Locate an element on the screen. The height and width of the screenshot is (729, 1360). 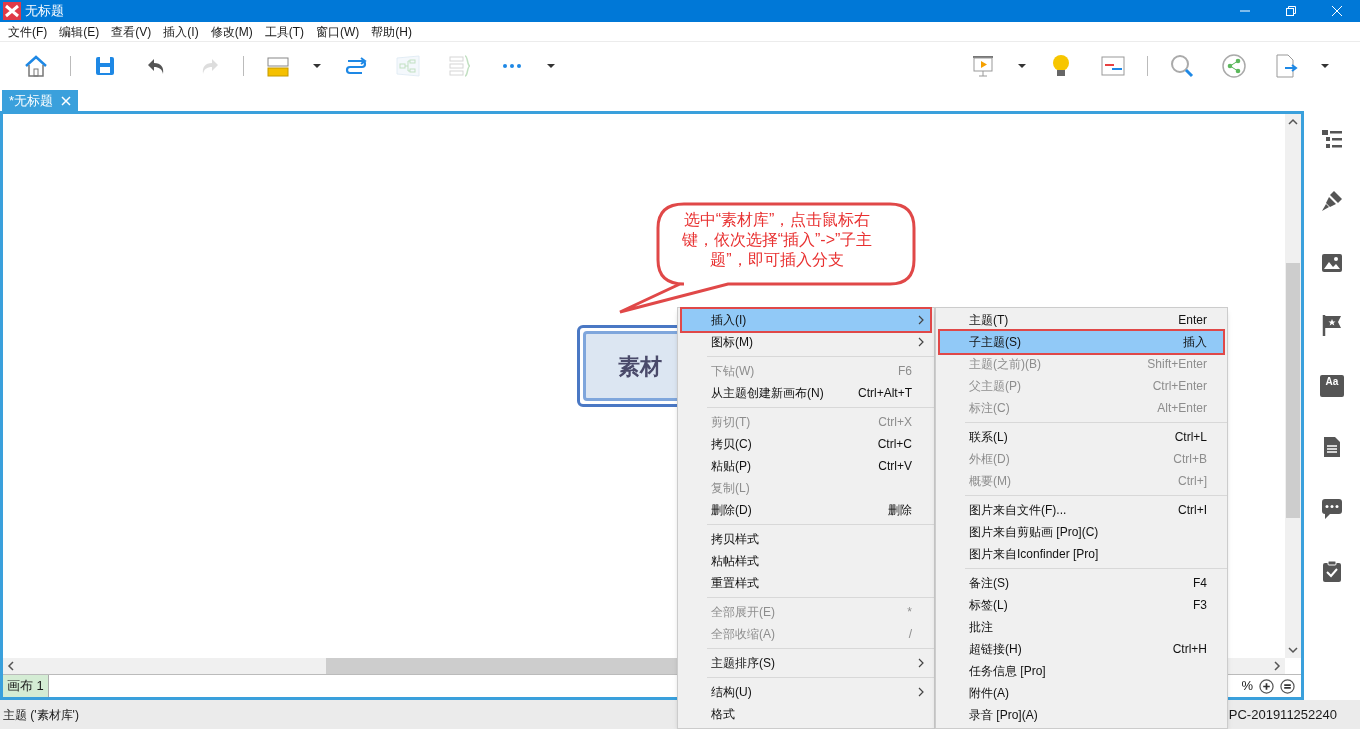
shortcut-text: F3 is located at coordinates (1200, 605).